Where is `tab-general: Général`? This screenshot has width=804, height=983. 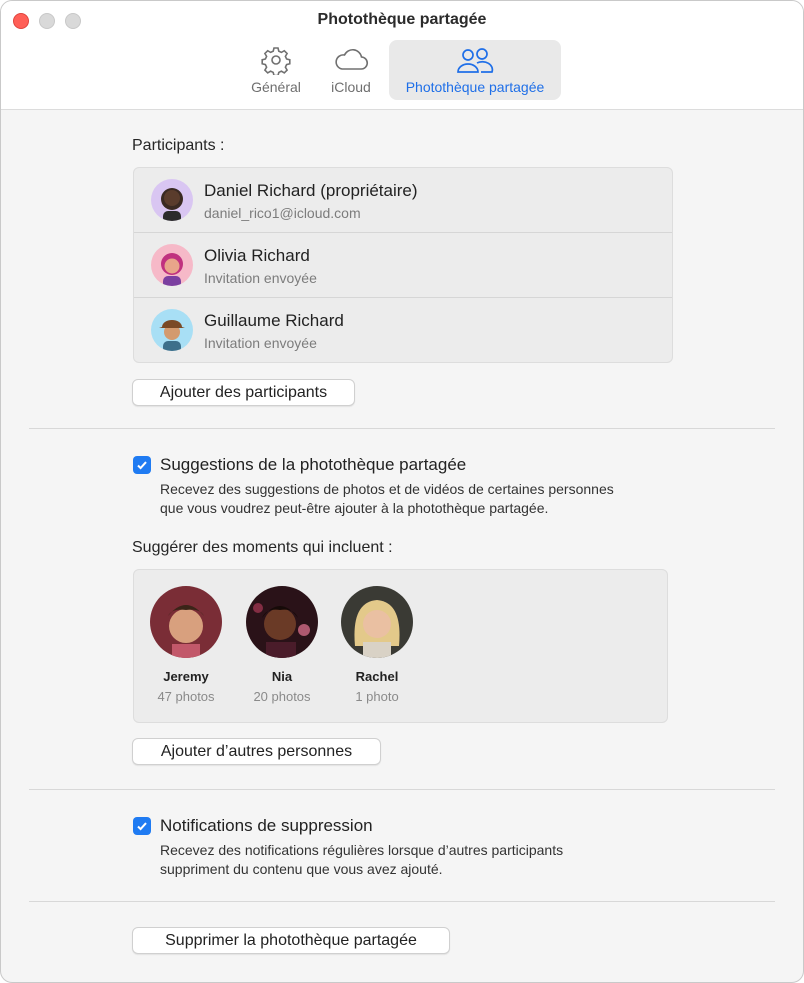 tab-general: Général is located at coordinates (276, 70).